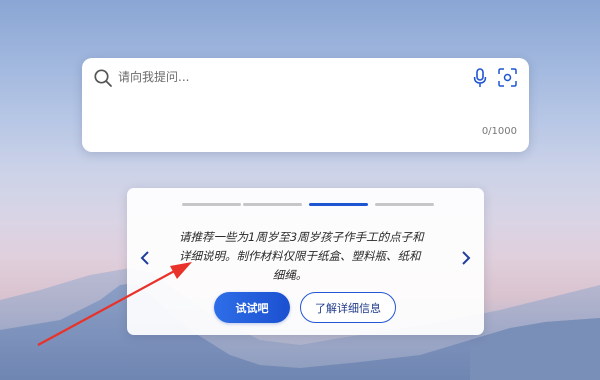  Describe the element at coordinates (499, 131) in the screenshot. I see `char-count: 0/1000` at that location.